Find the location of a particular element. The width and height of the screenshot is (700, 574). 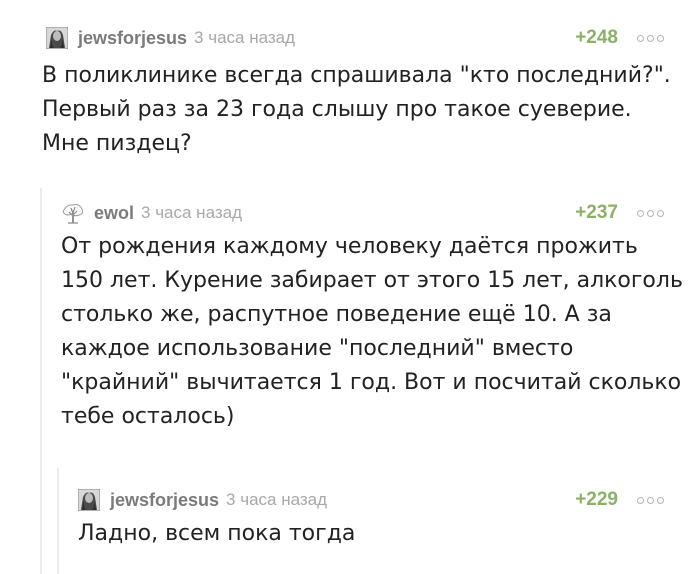

comment-text-line: тебе осталось) is located at coordinates (148, 416).